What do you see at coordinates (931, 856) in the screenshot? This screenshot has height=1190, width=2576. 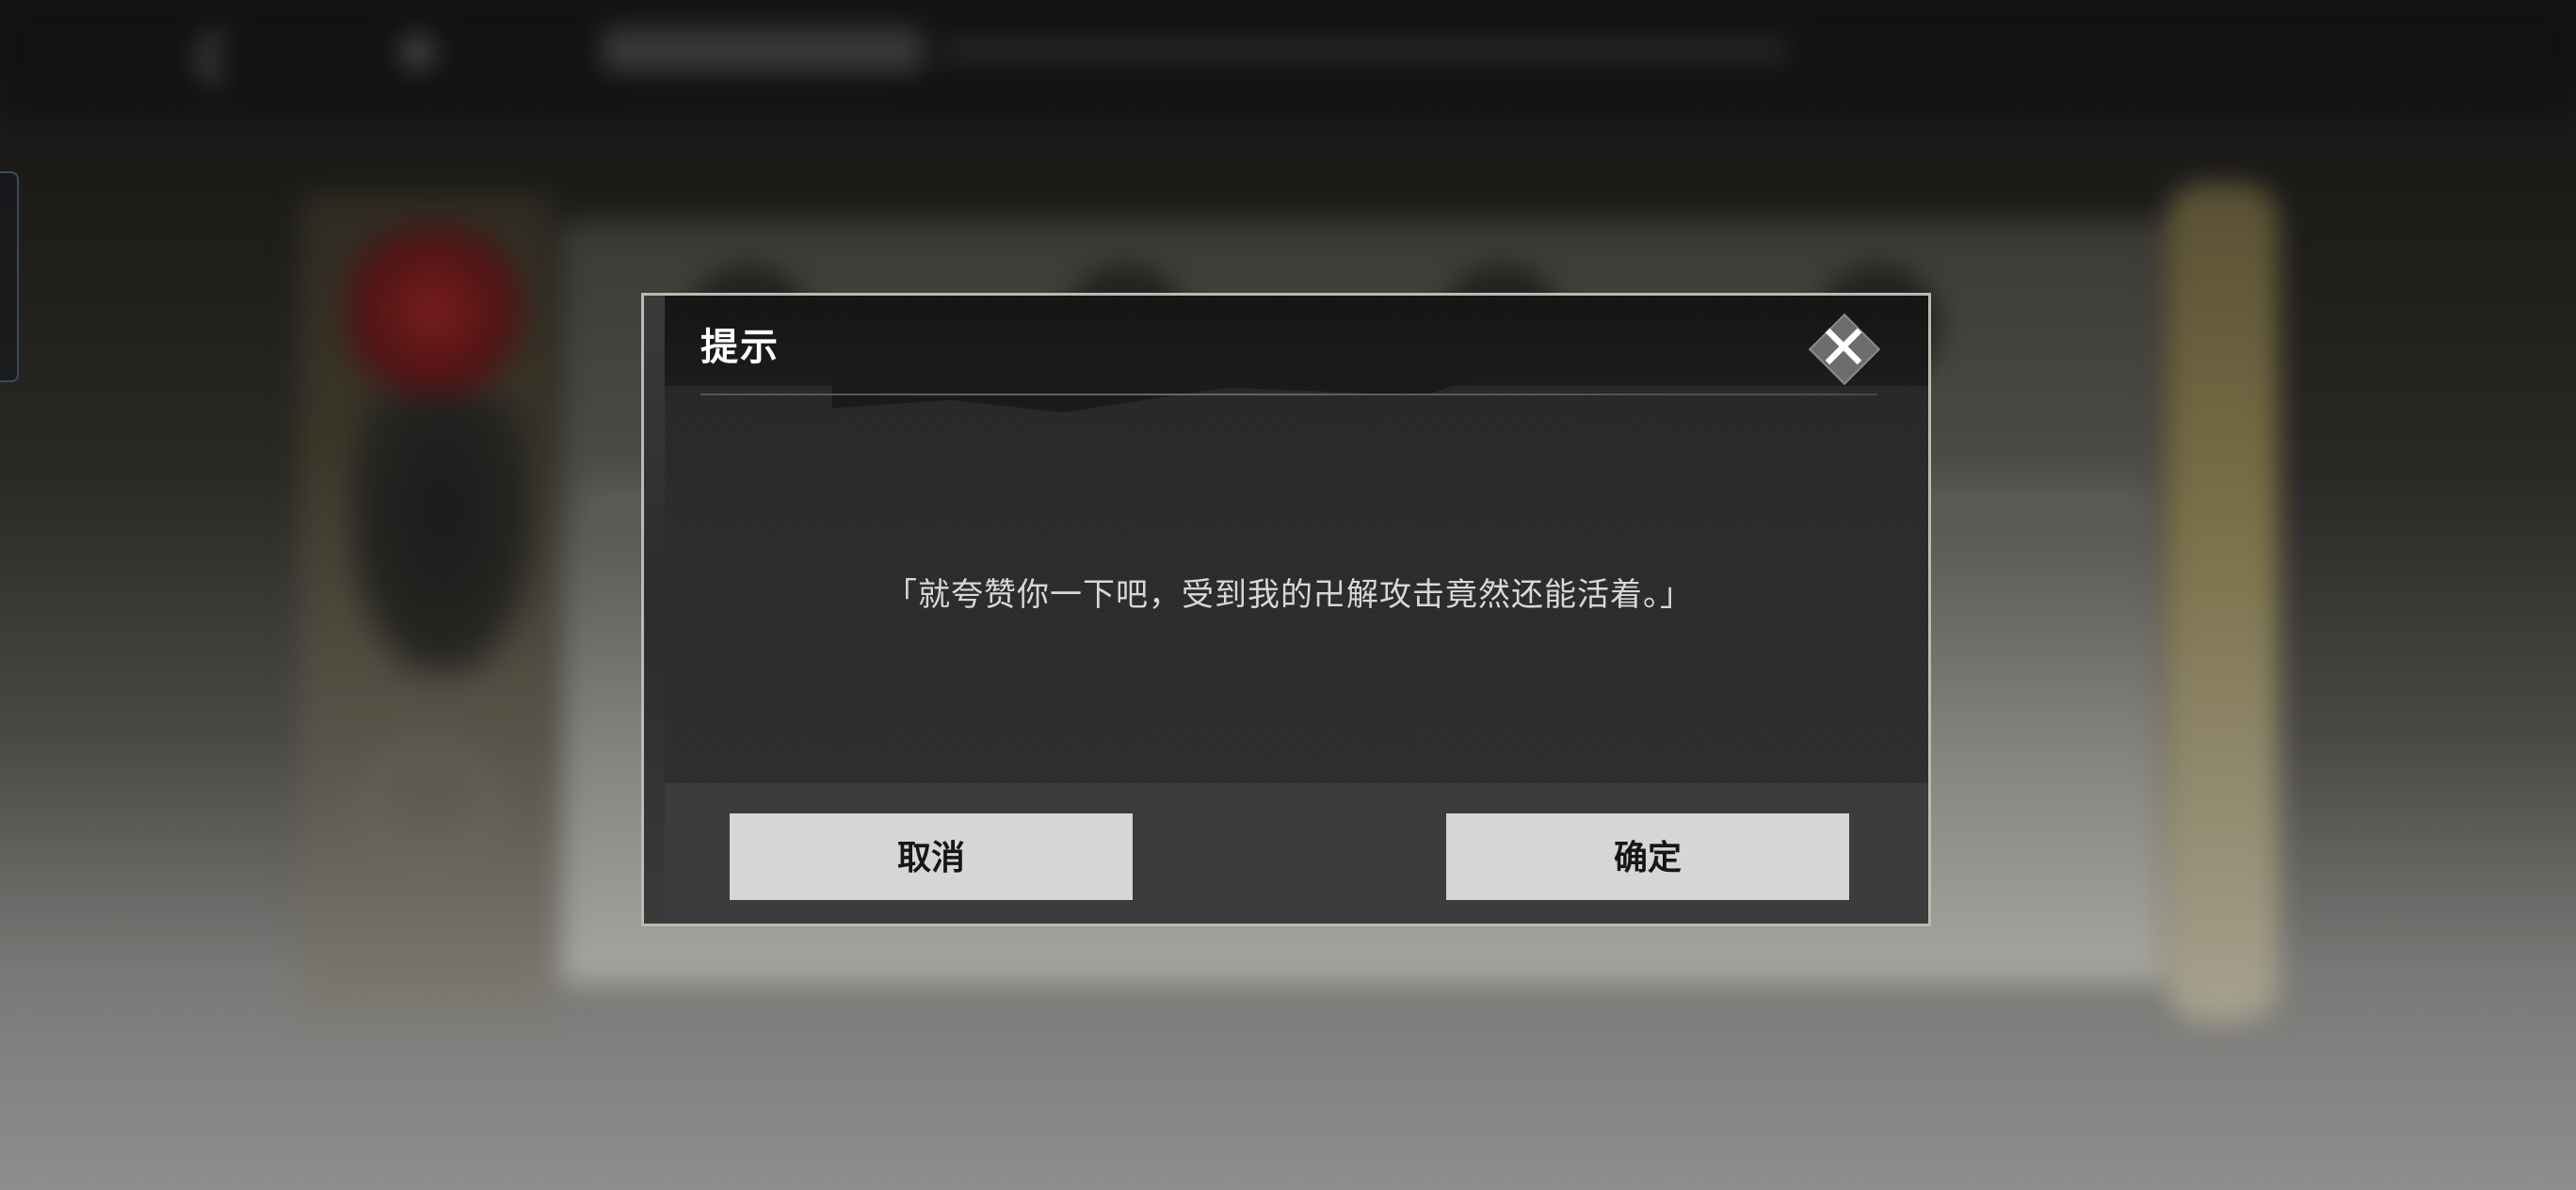 I see `cancel-button: 取消` at bounding box center [931, 856].